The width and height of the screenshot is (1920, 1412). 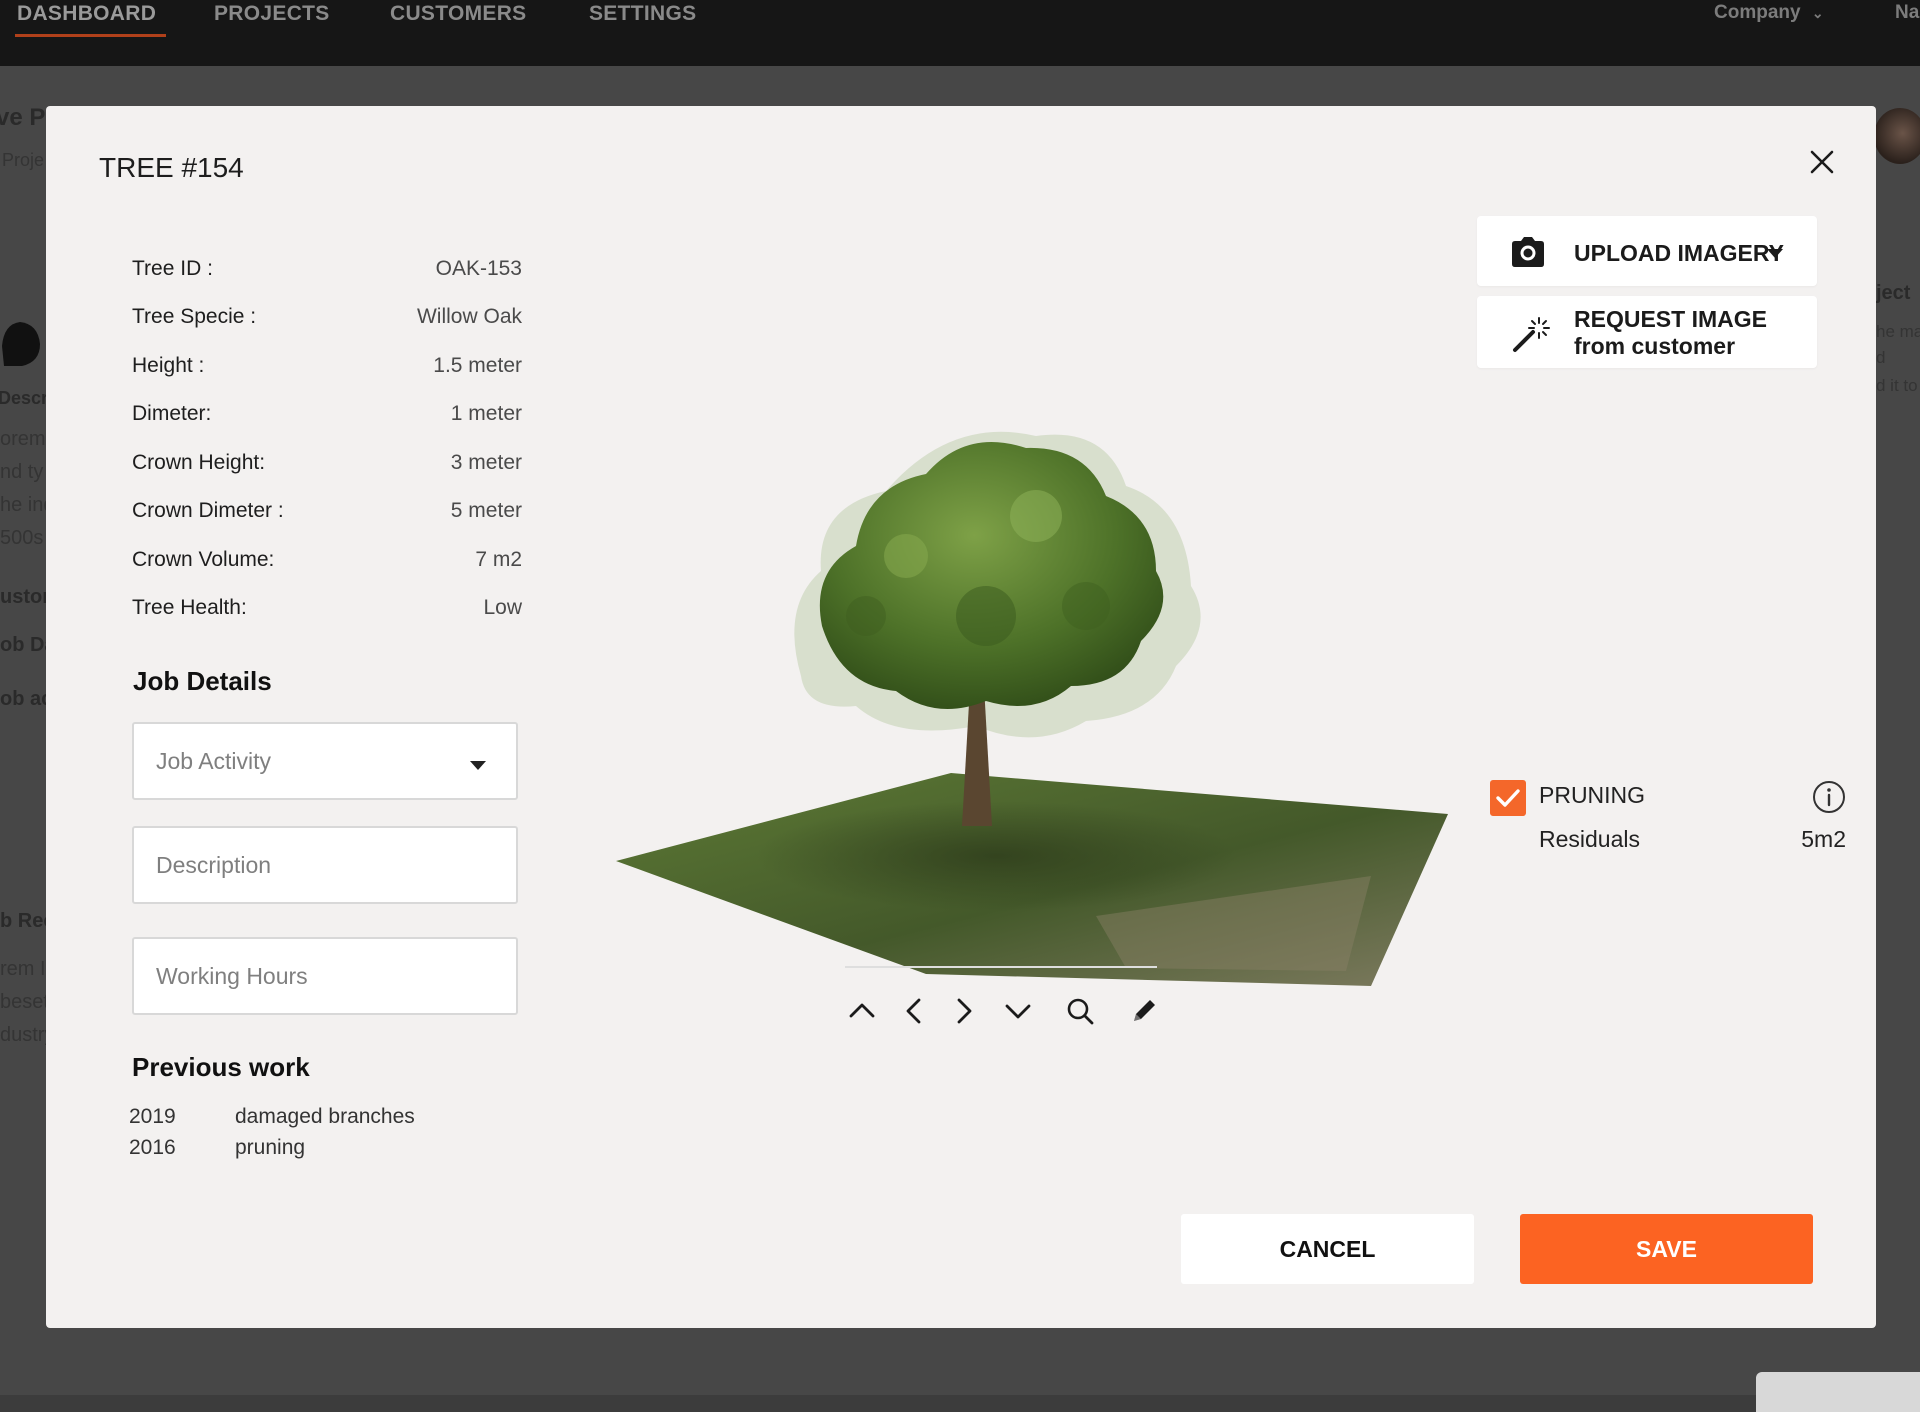 I want to click on bg-fragment: ob ac, so click(x=26, y=699).